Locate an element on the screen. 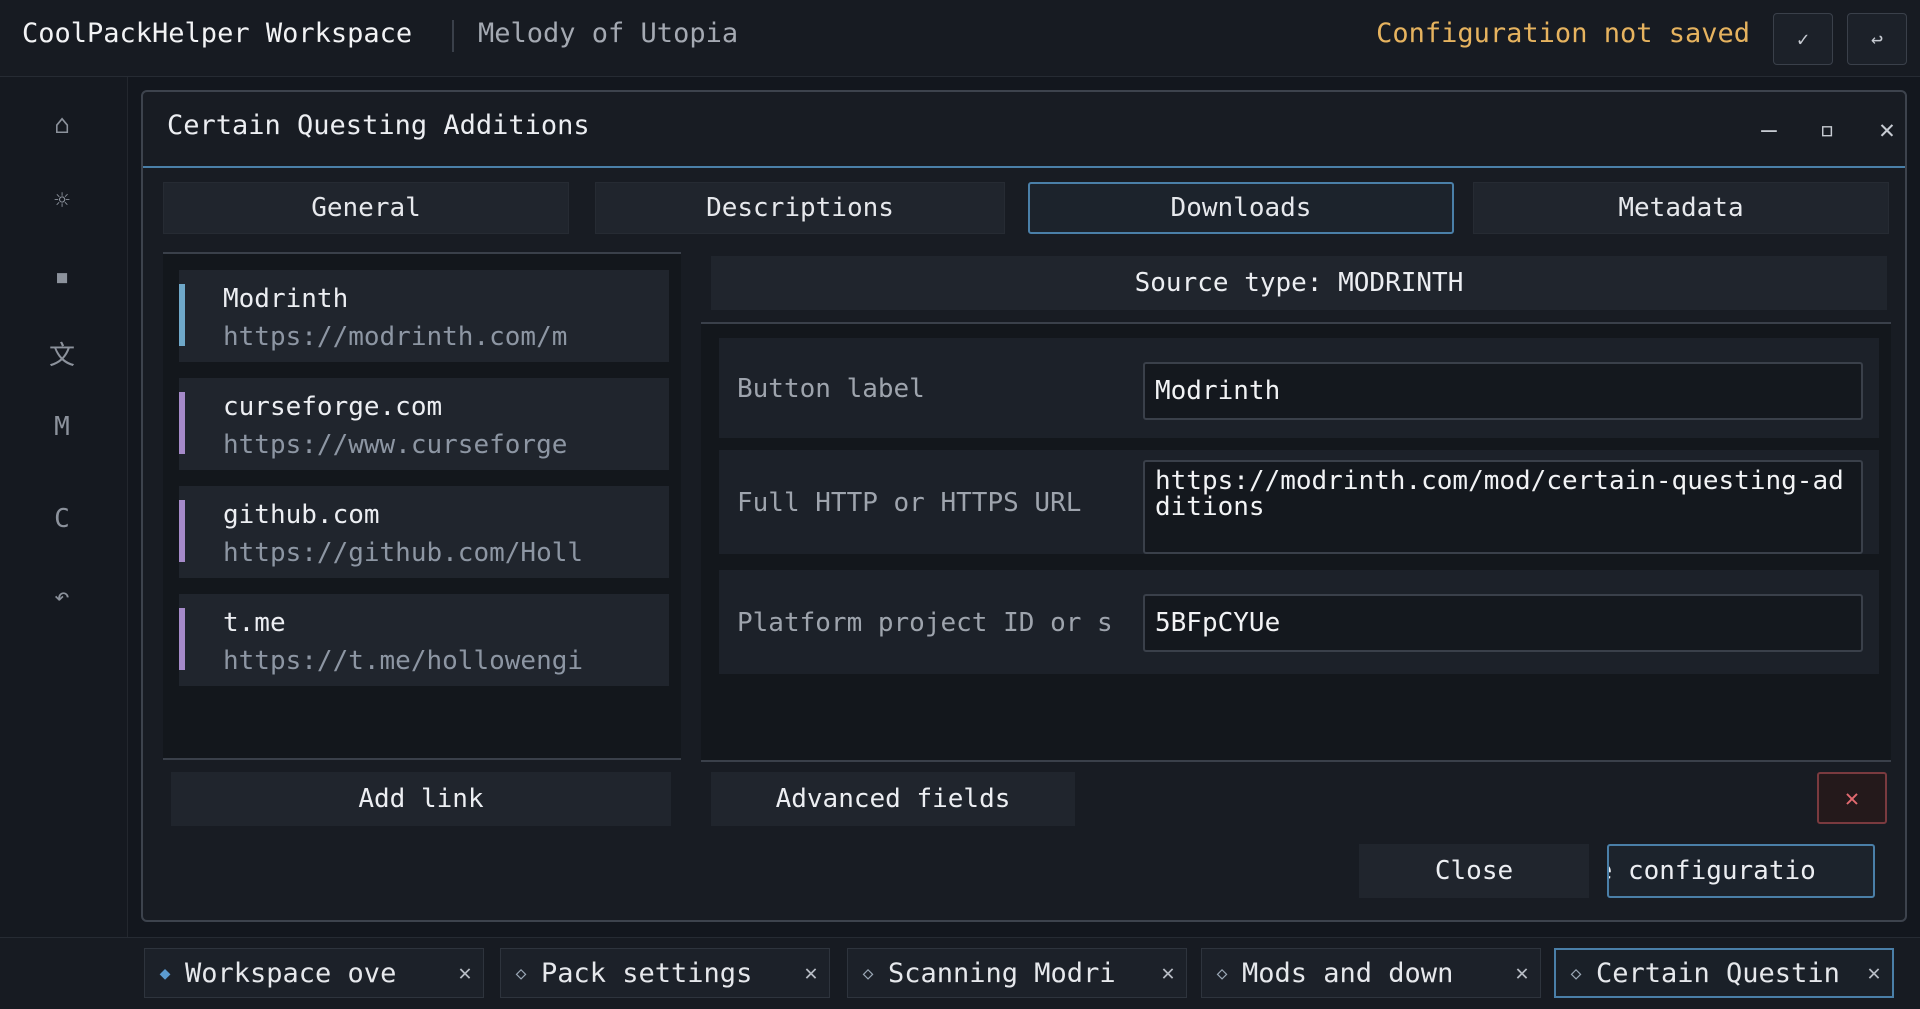  list-item-github: github.com https://github.com/Holl is located at coordinates (424, 532).